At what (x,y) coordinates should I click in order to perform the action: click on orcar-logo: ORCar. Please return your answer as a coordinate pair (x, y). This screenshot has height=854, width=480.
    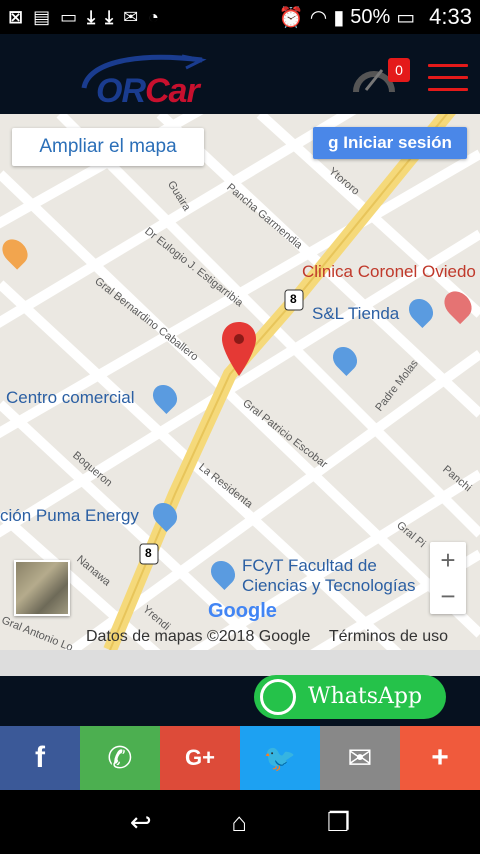
    Looking at the image, I should click on (158, 77).